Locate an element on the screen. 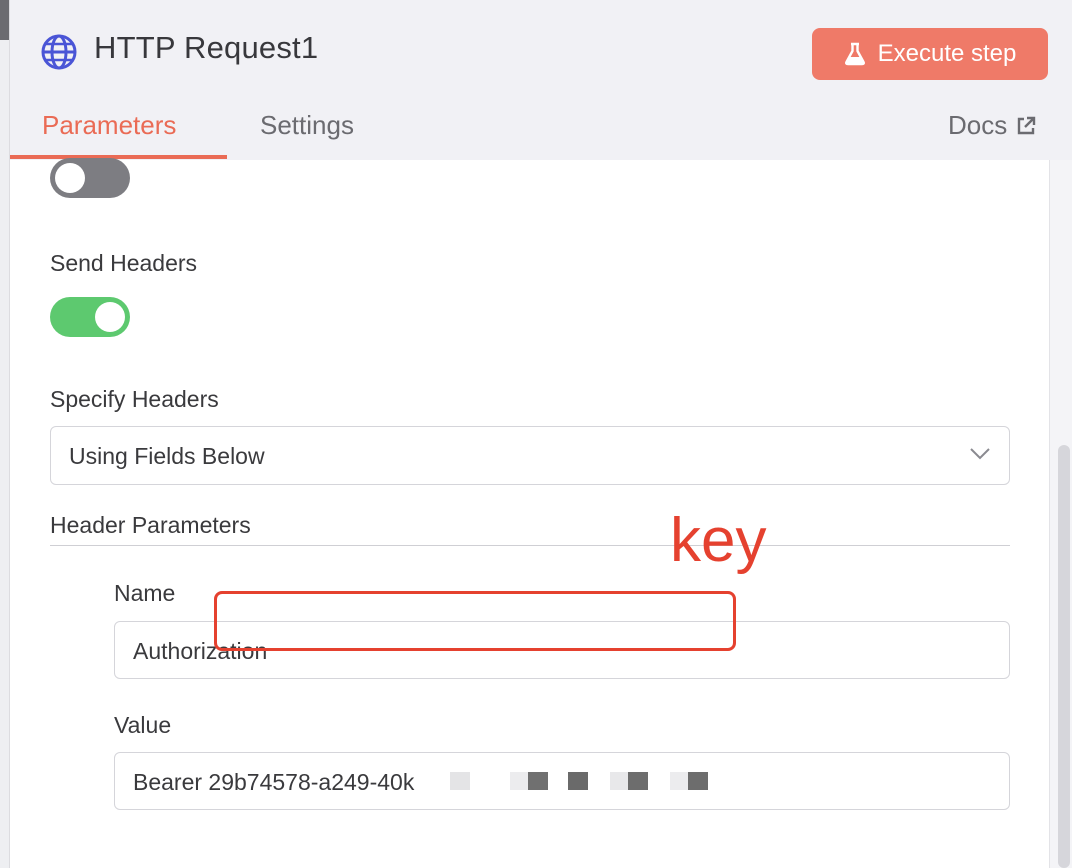  send-headers-label: Send Headers is located at coordinates (124, 263).